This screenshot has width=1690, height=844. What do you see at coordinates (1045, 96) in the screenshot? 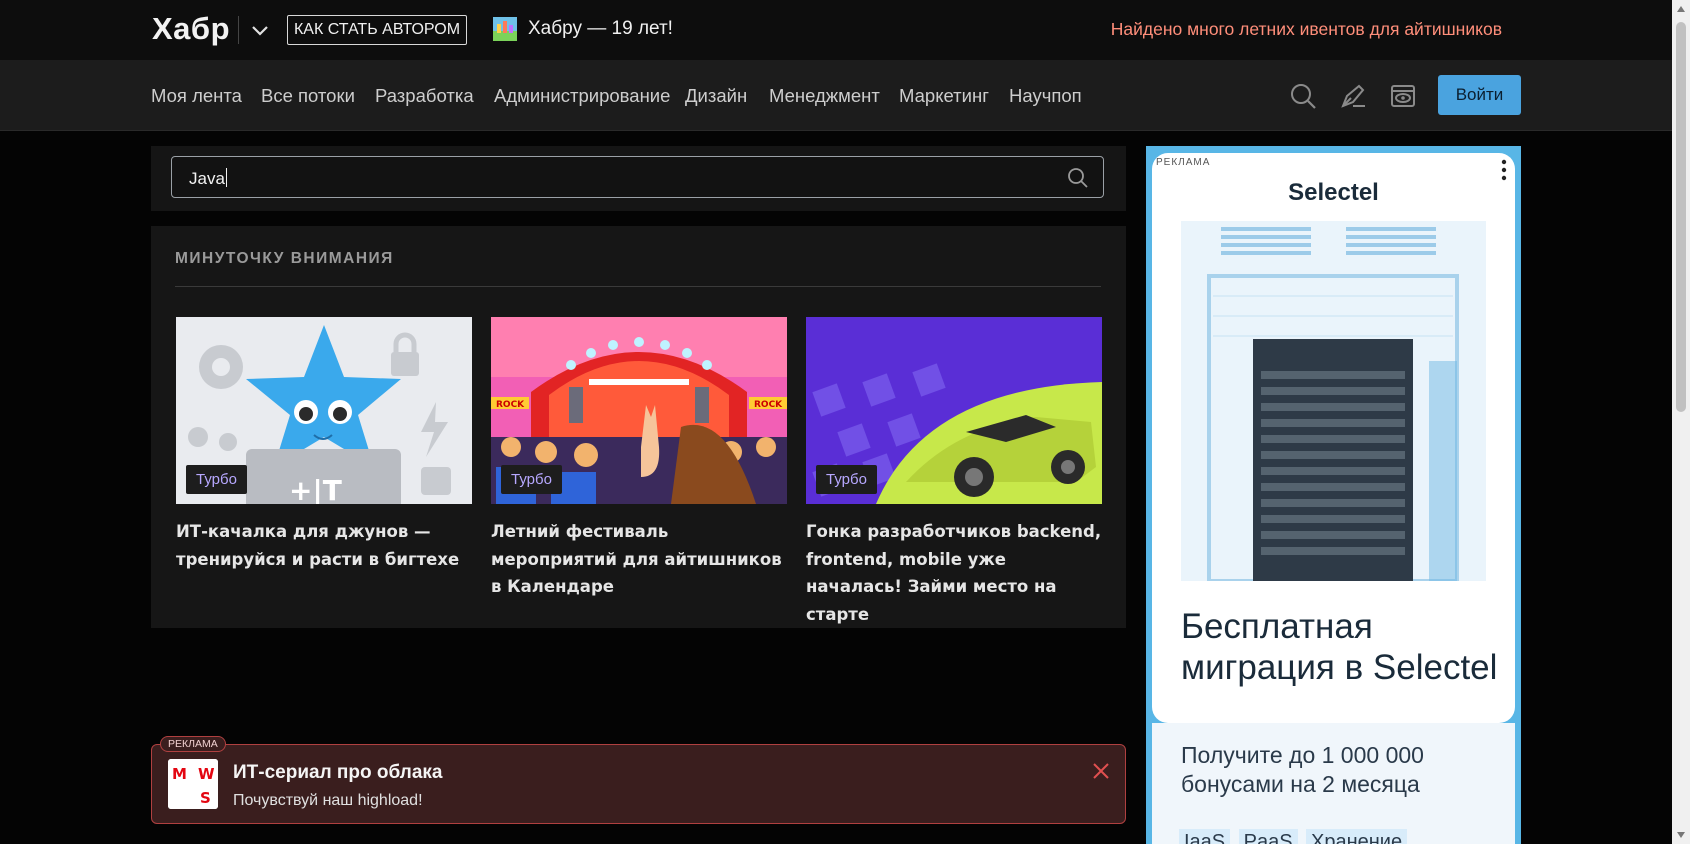
I see `nav-item-popsci: Научпоп` at bounding box center [1045, 96].